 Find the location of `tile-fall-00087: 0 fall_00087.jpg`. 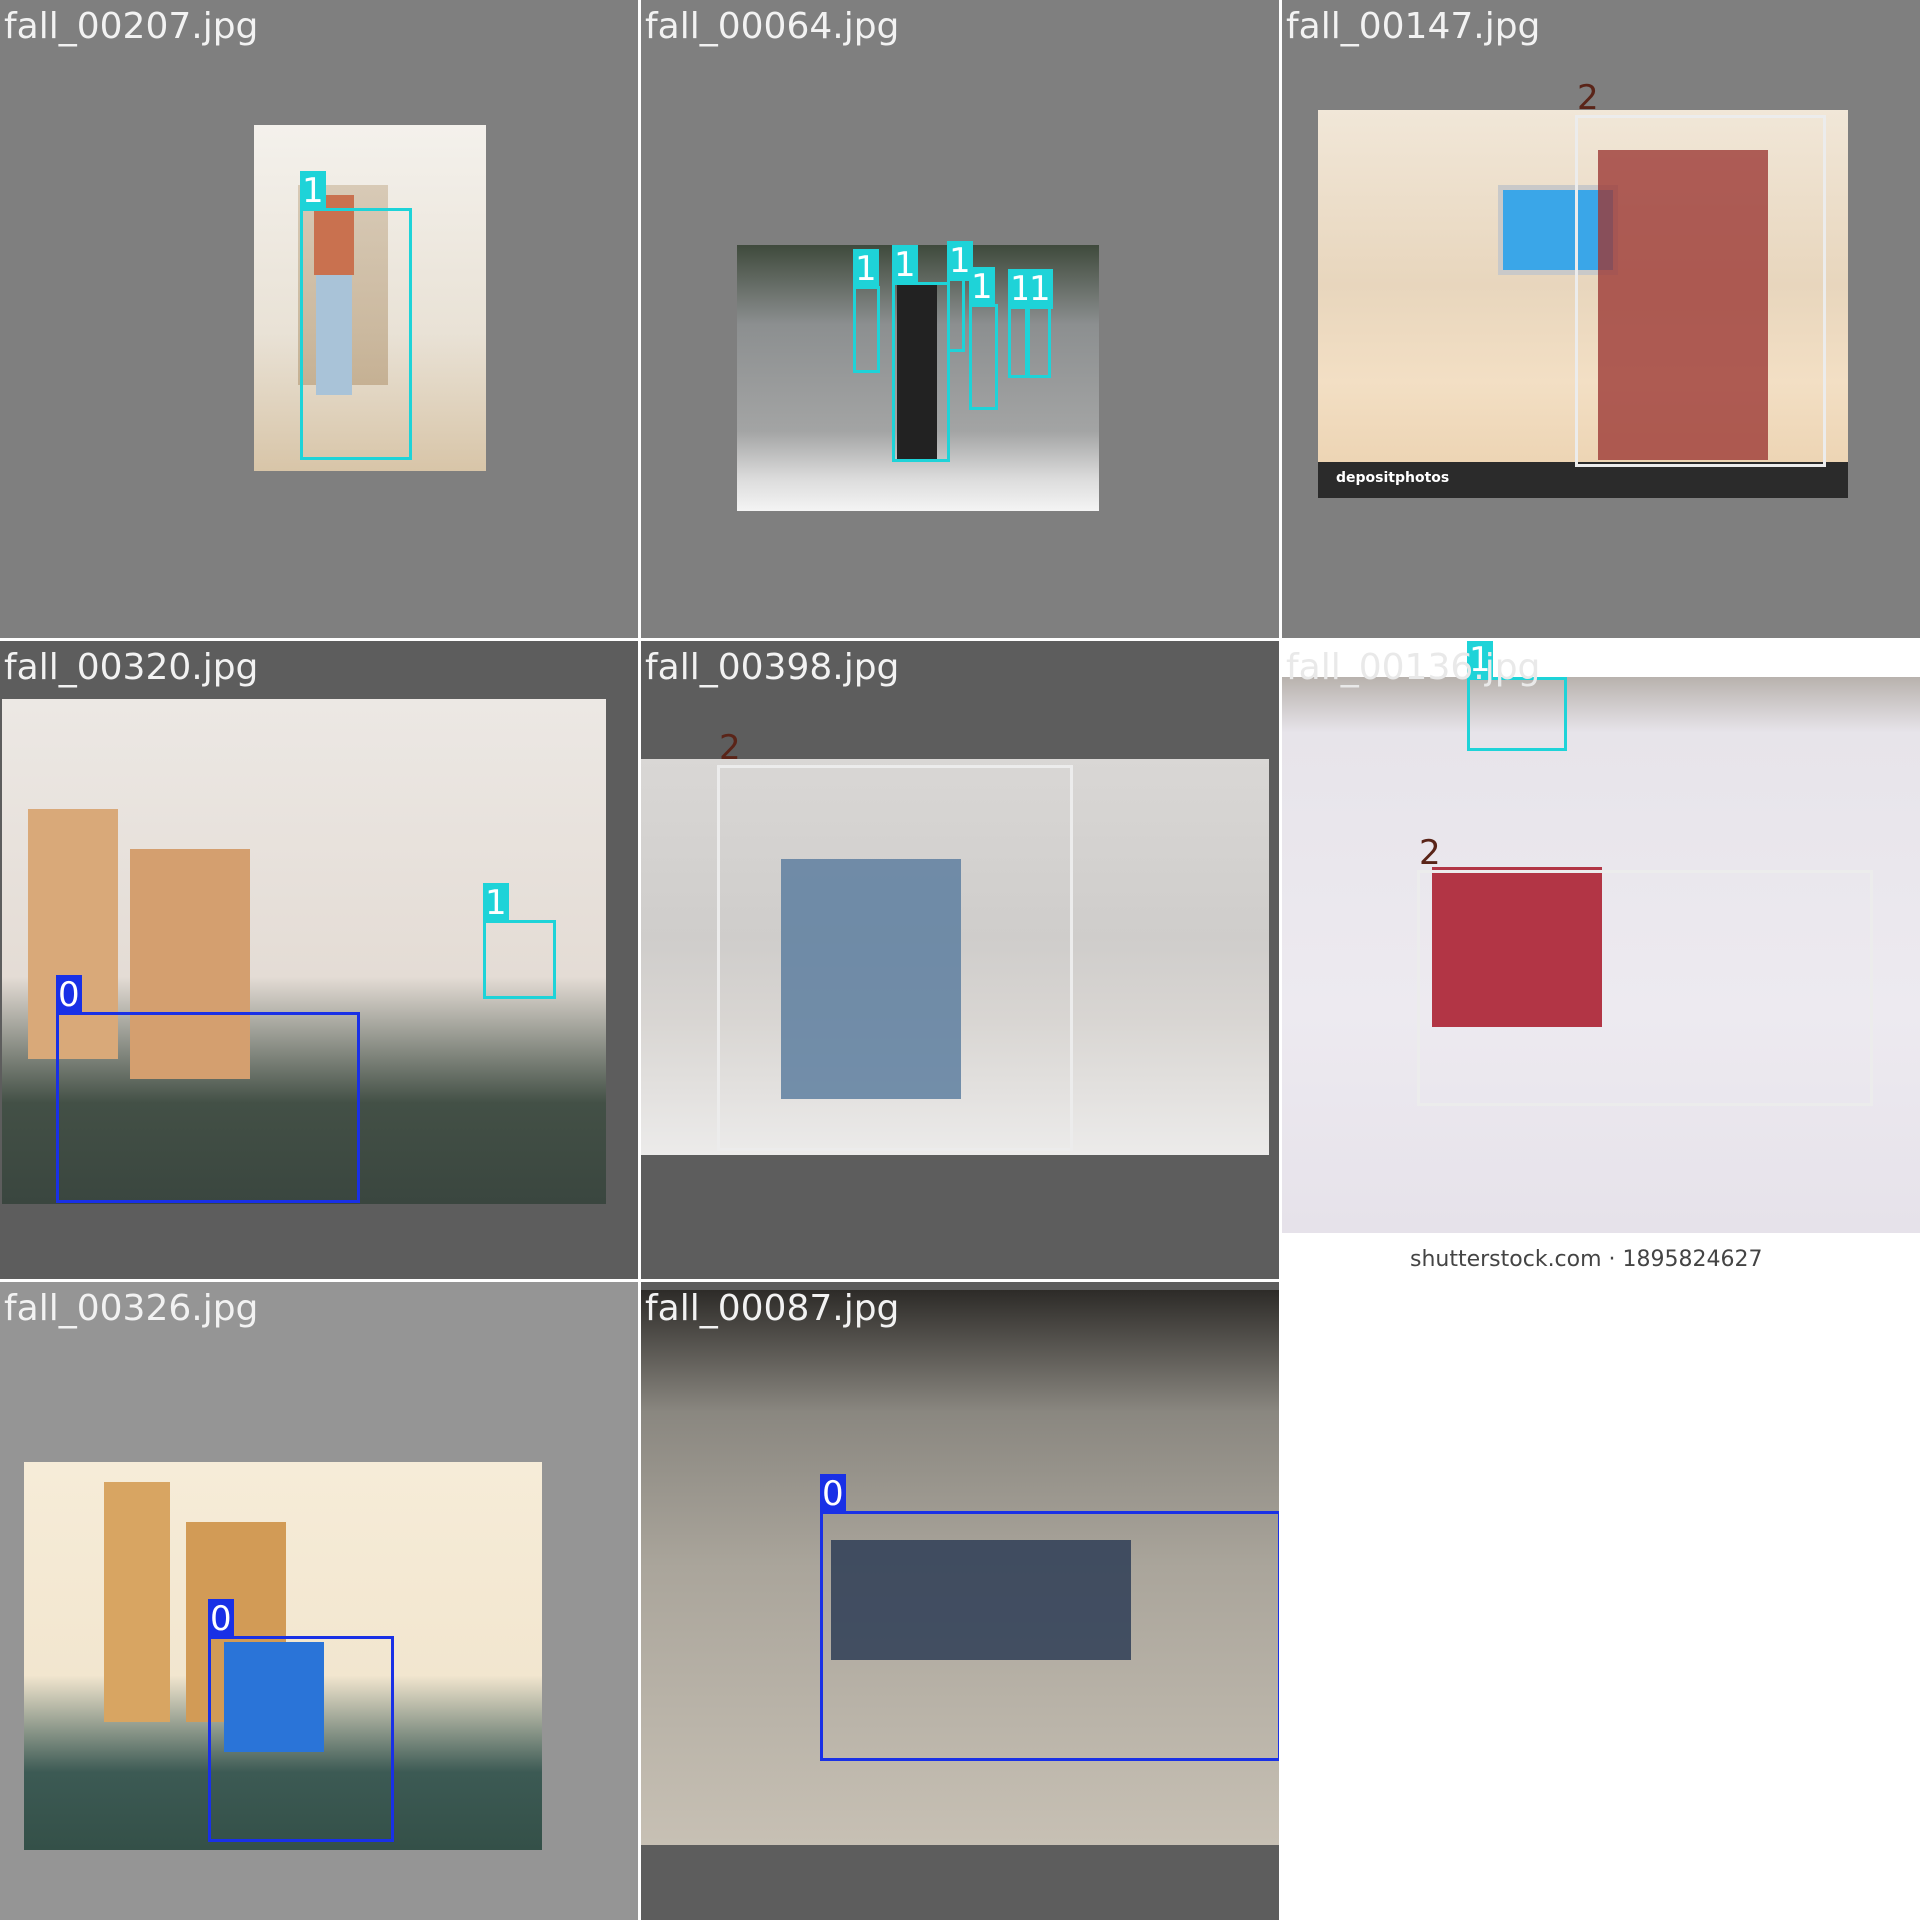

tile-fall-00087: 0 fall_00087.jpg is located at coordinates (960, 1601).